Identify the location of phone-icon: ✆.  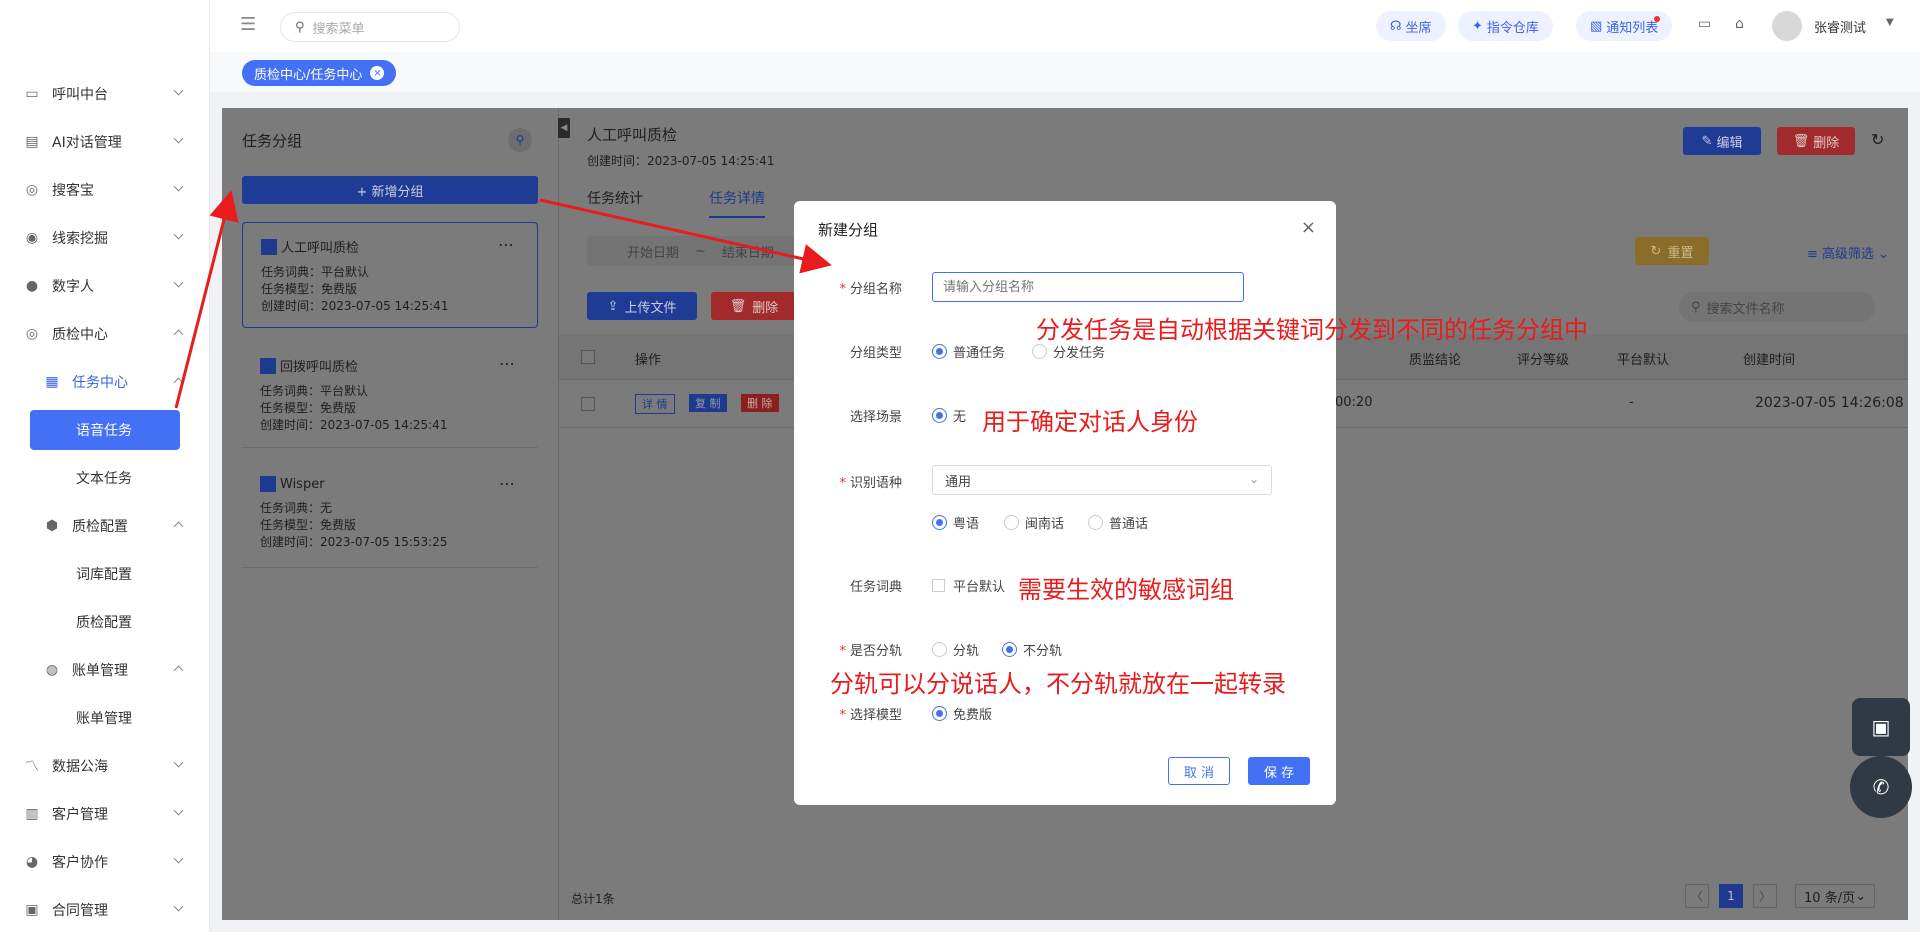
(1881, 787).